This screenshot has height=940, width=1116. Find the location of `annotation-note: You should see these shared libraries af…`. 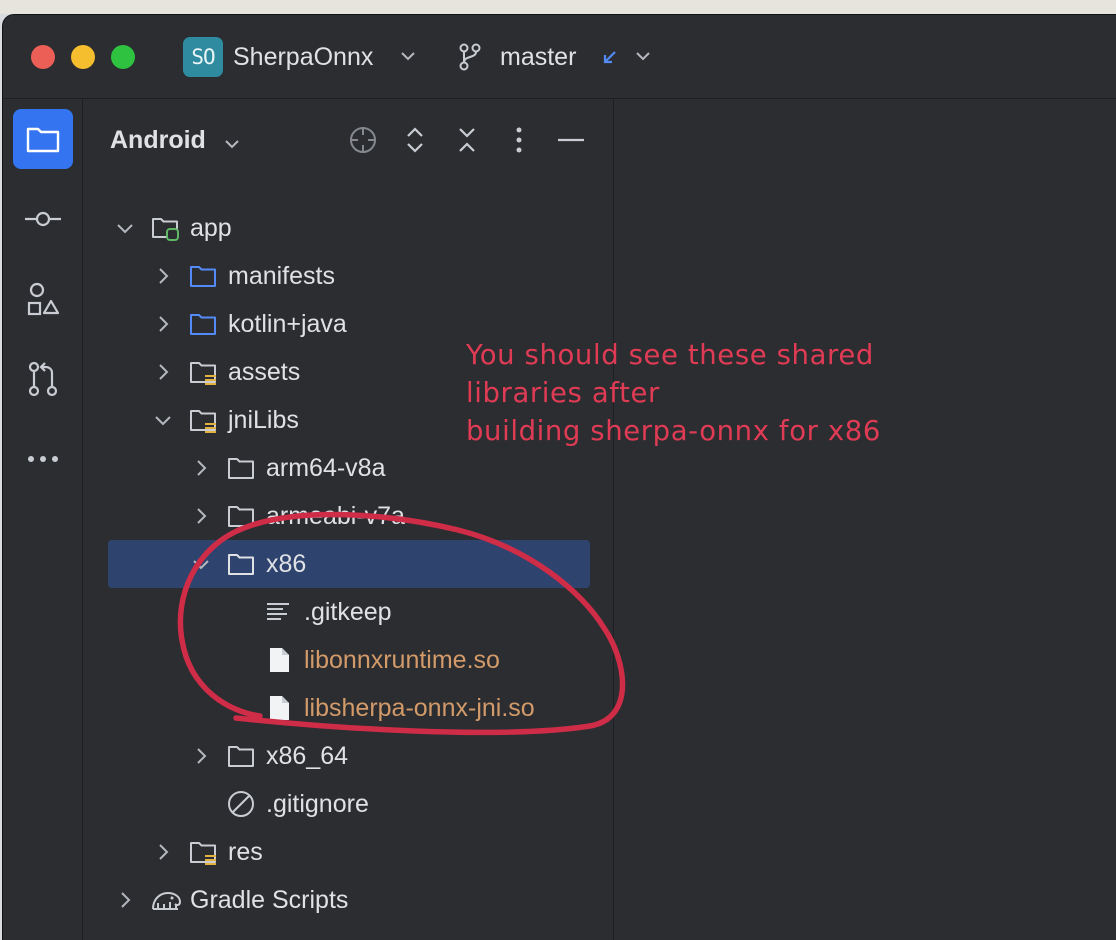

annotation-note: You should see these shared libraries af… is located at coordinates (673, 393).